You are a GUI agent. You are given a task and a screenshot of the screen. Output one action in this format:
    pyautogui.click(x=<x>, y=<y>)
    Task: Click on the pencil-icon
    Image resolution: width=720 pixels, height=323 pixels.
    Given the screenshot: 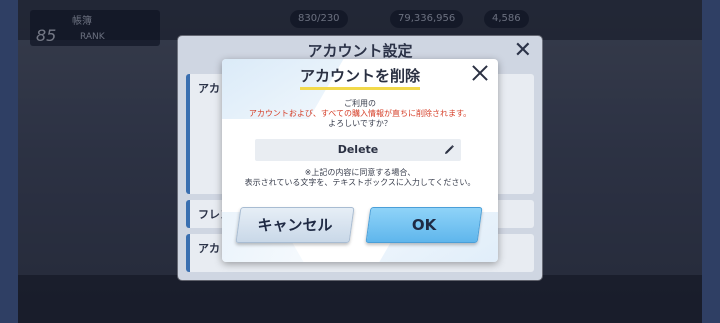 What is the action you would take?
    pyautogui.click(x=449, y=149)
    